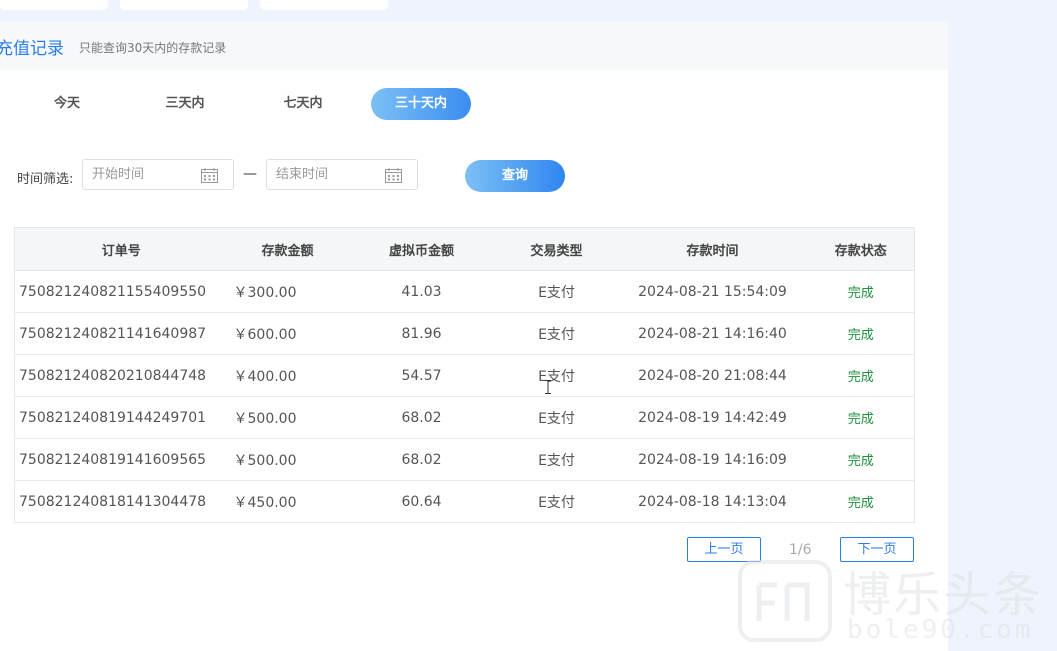 The width and height of the screenshot is (1057, 651). What do you see at coordinates (712, 249) in the screenshot?
I see `col-header-deposit-time: 存款时间` at bounding box center [712, 249].